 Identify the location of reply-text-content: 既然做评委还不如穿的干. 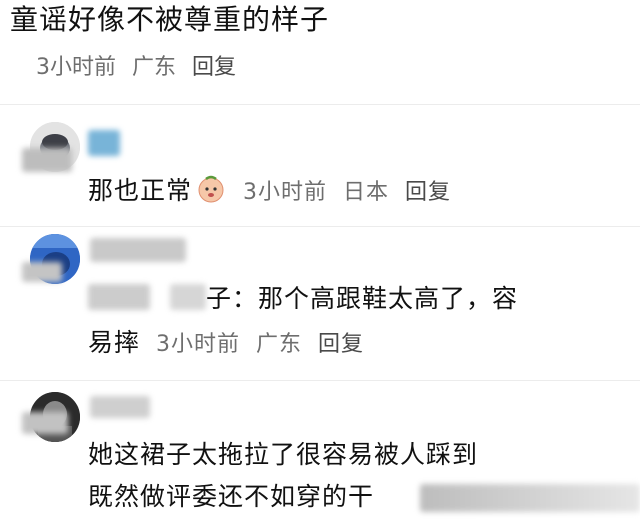
(231, 496).